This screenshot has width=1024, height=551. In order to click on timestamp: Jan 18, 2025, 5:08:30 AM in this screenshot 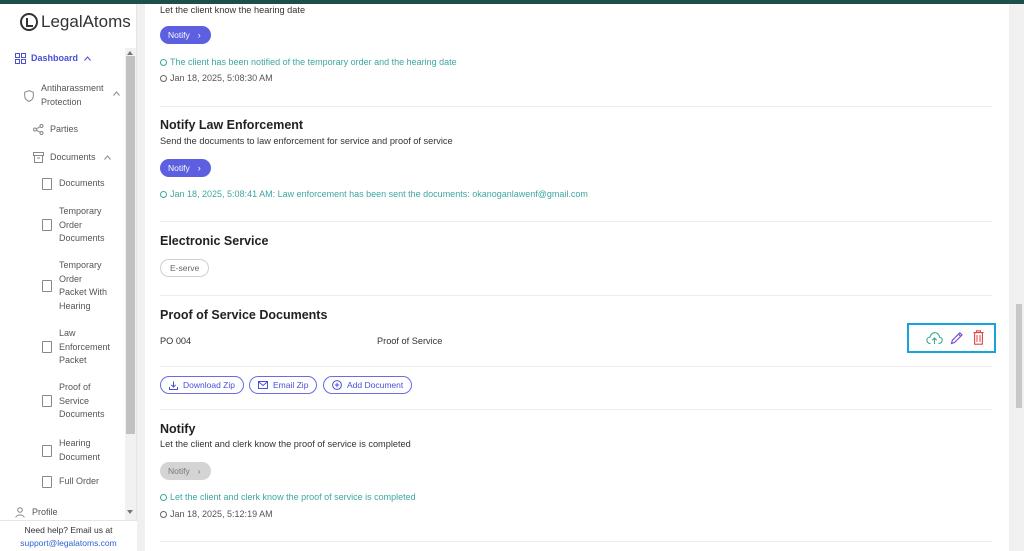, I will do `click(216, 78)`.